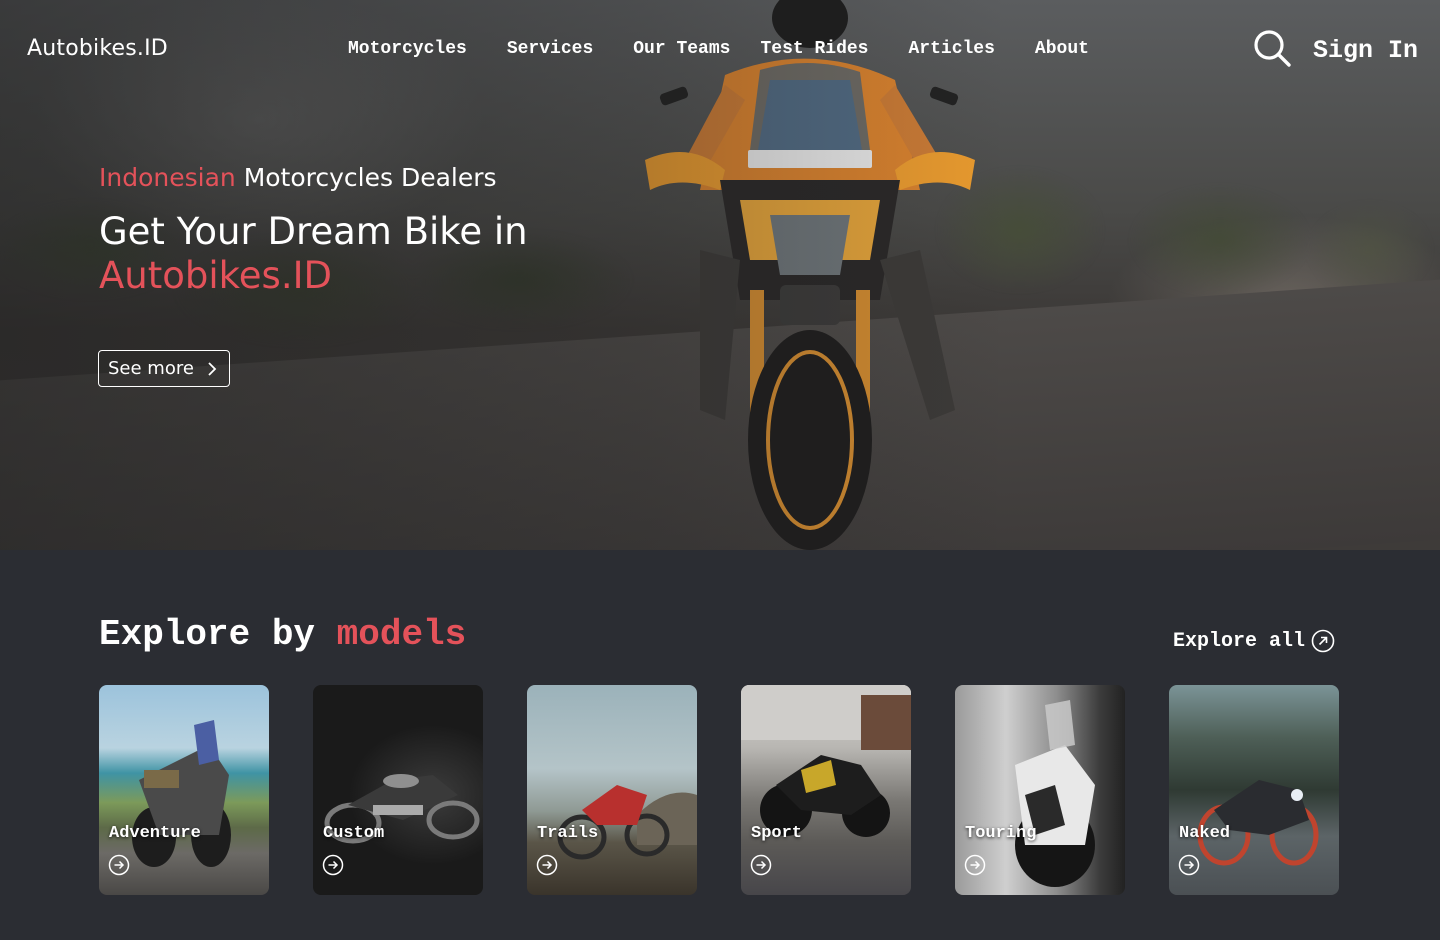  What do you see at coordinates (215, 275) in the screenshot?
I see `hero-headline-highlight: Autobikes.ID` at bounding box center [215, 275].